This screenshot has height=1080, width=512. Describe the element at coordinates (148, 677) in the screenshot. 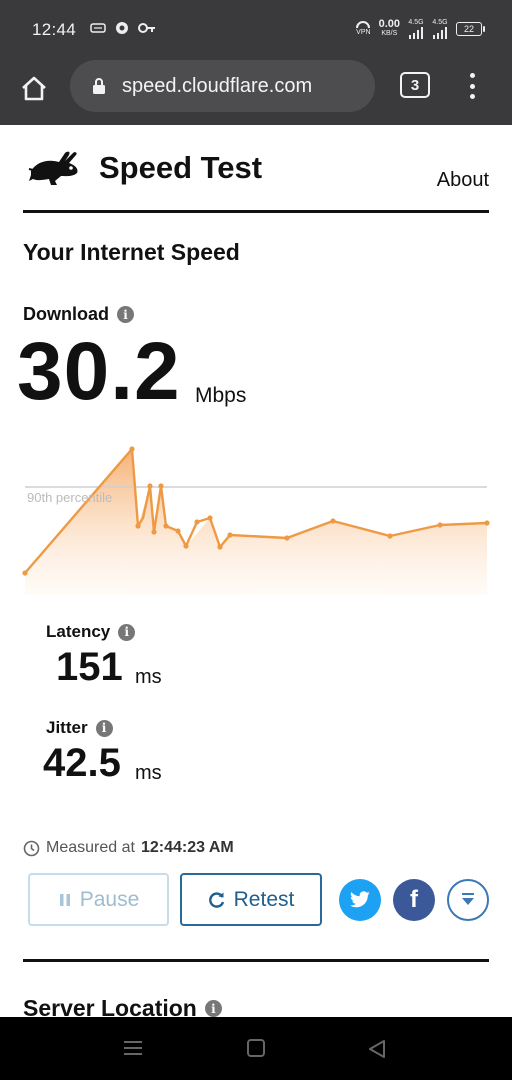

I see `latency-unit: ms` at that location.